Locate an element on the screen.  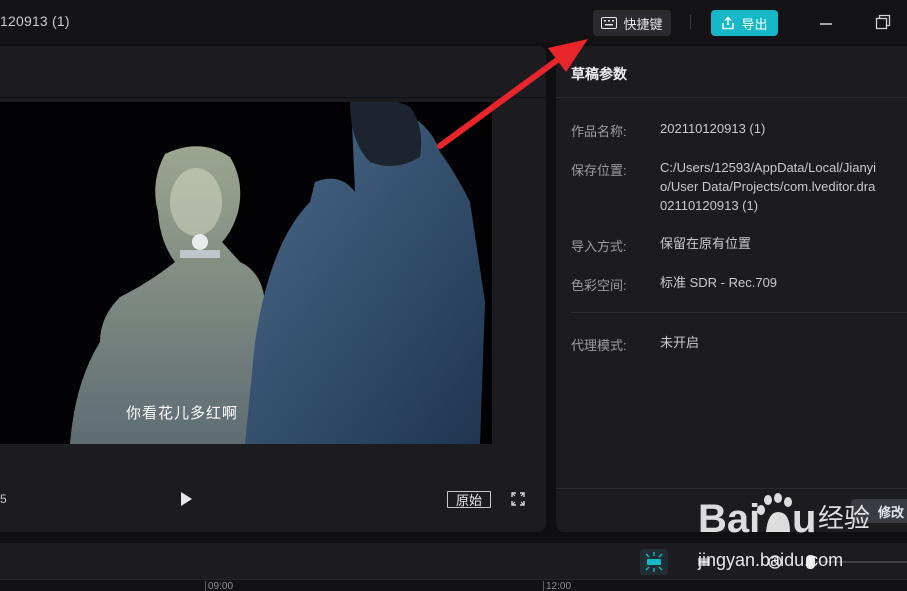
shortcut-label: 快捷键 is located at coordinates (643, 24).